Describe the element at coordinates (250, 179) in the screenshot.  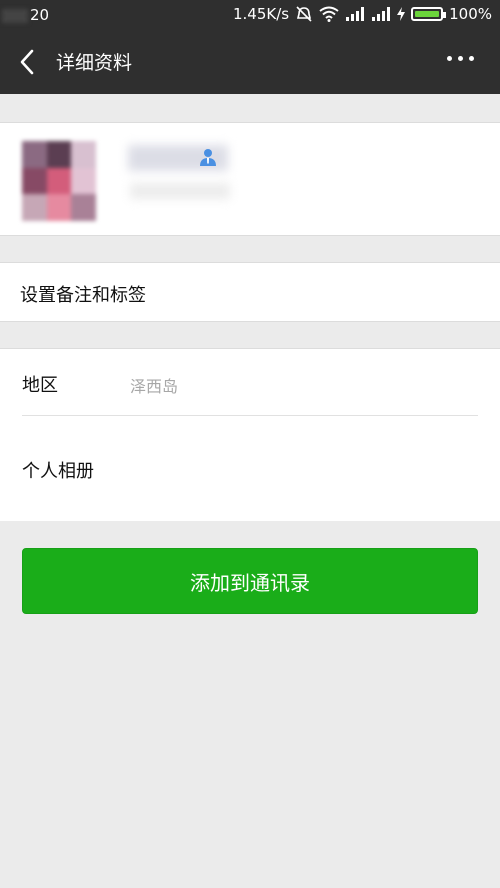
I see `profile-card` at that location.